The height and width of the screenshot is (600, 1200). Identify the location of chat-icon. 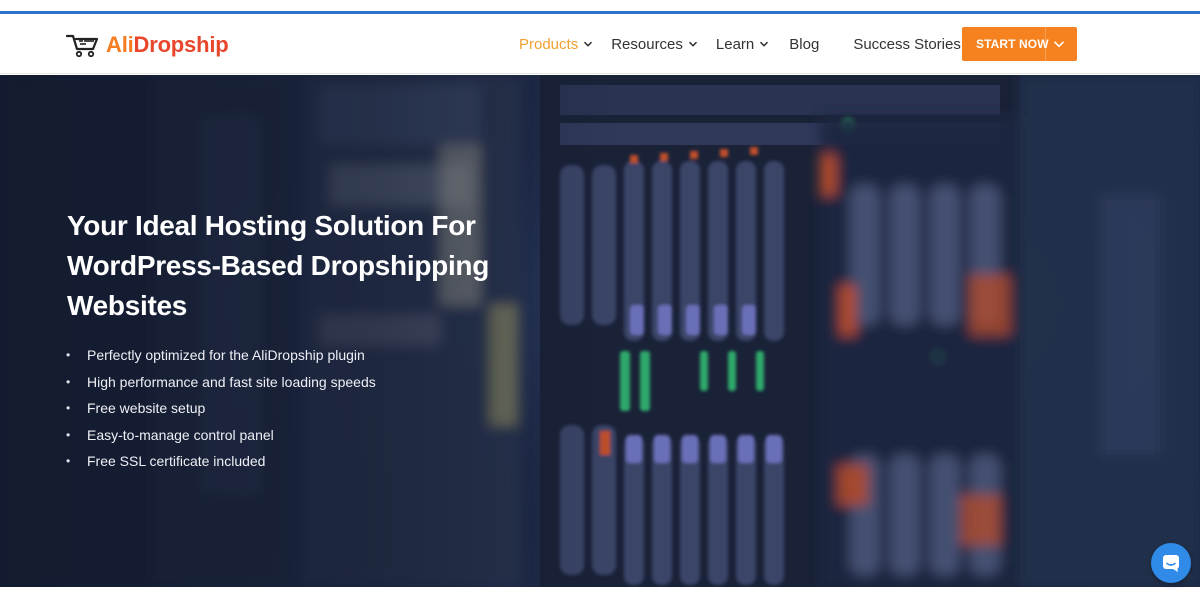
(1171, 563).